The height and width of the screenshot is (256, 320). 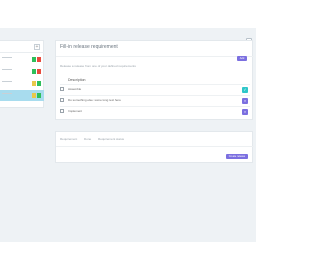 What do you see at coordinates (155, 101) in the screenshot?
I see `table-row: Do something else: some long text here` at bounding box center [155, 101].